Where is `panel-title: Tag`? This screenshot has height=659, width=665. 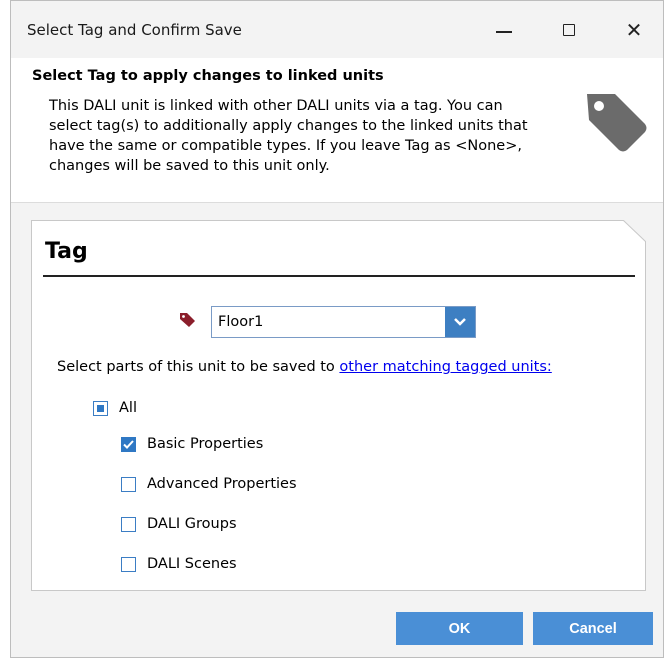 panel-title: Tag is located at coordinates (66, 251).